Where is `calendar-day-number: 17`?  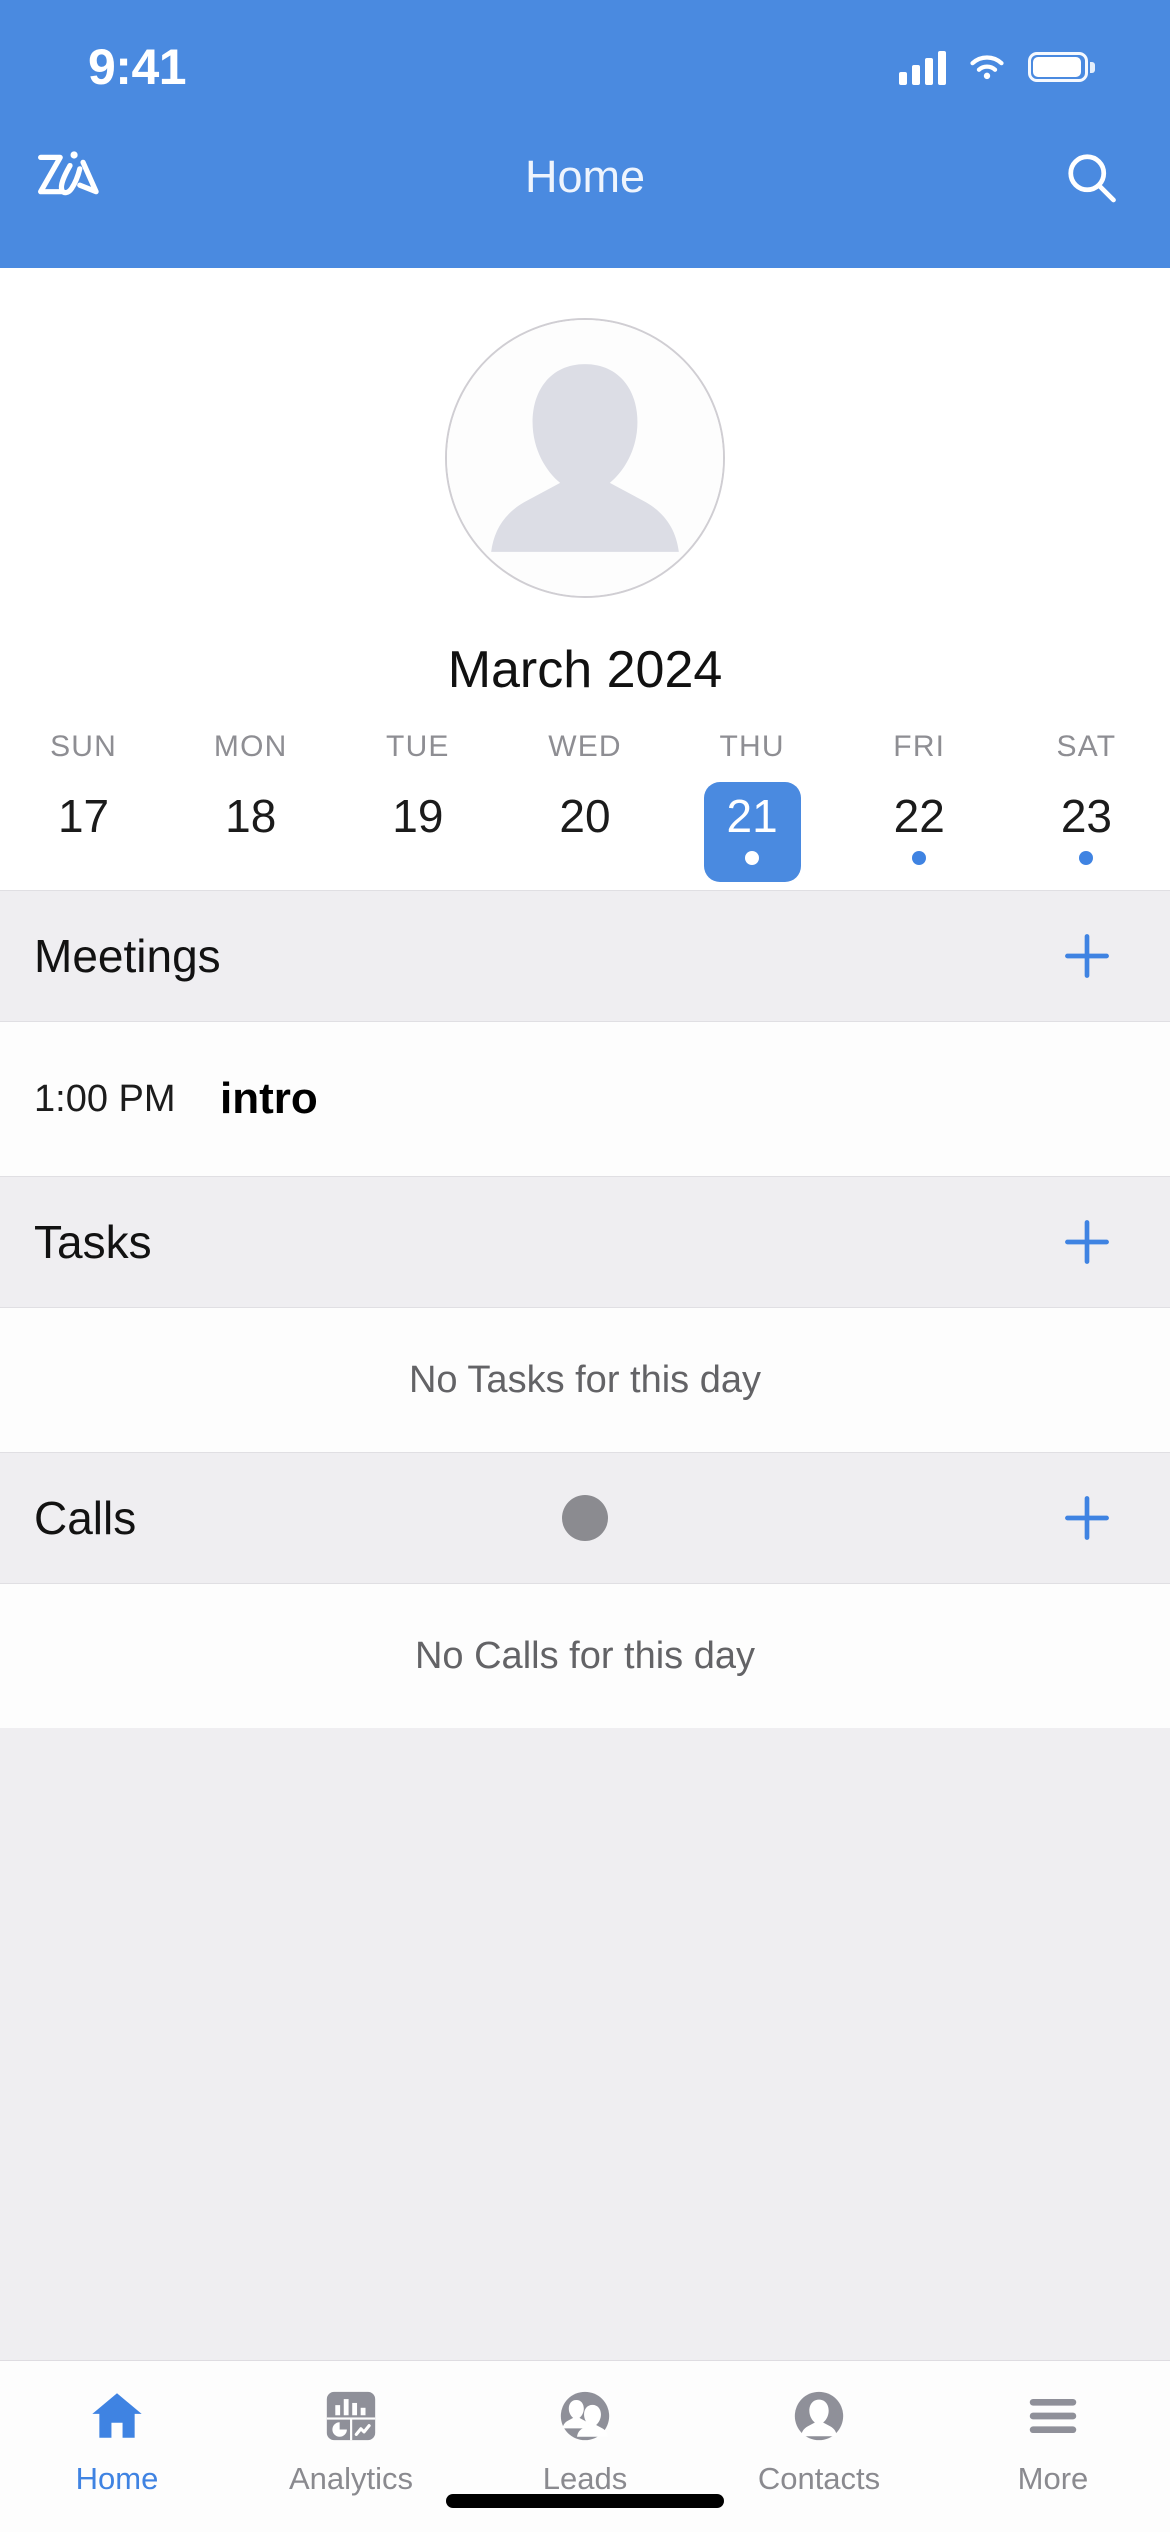
calendar-day-number: 17 is located at coordinates (83, 816).